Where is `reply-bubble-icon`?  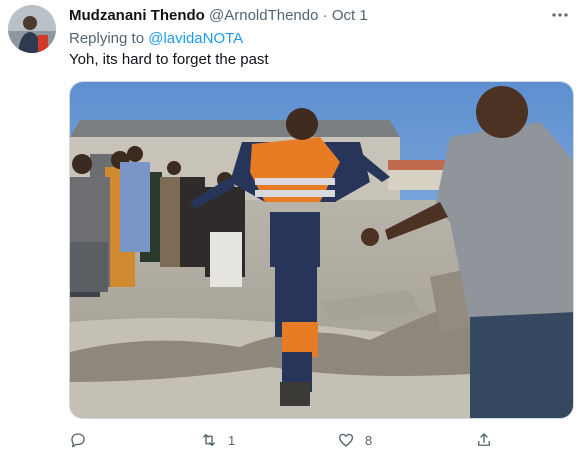
reply-bubble-icon is located at coordinates (78, 440).